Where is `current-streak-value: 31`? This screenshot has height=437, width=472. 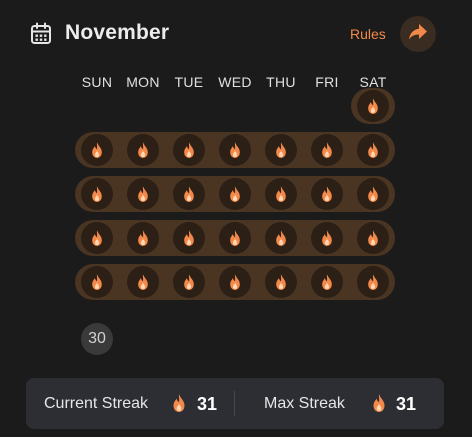
current-streak-value: 31 is located at coordinates (207, 404).